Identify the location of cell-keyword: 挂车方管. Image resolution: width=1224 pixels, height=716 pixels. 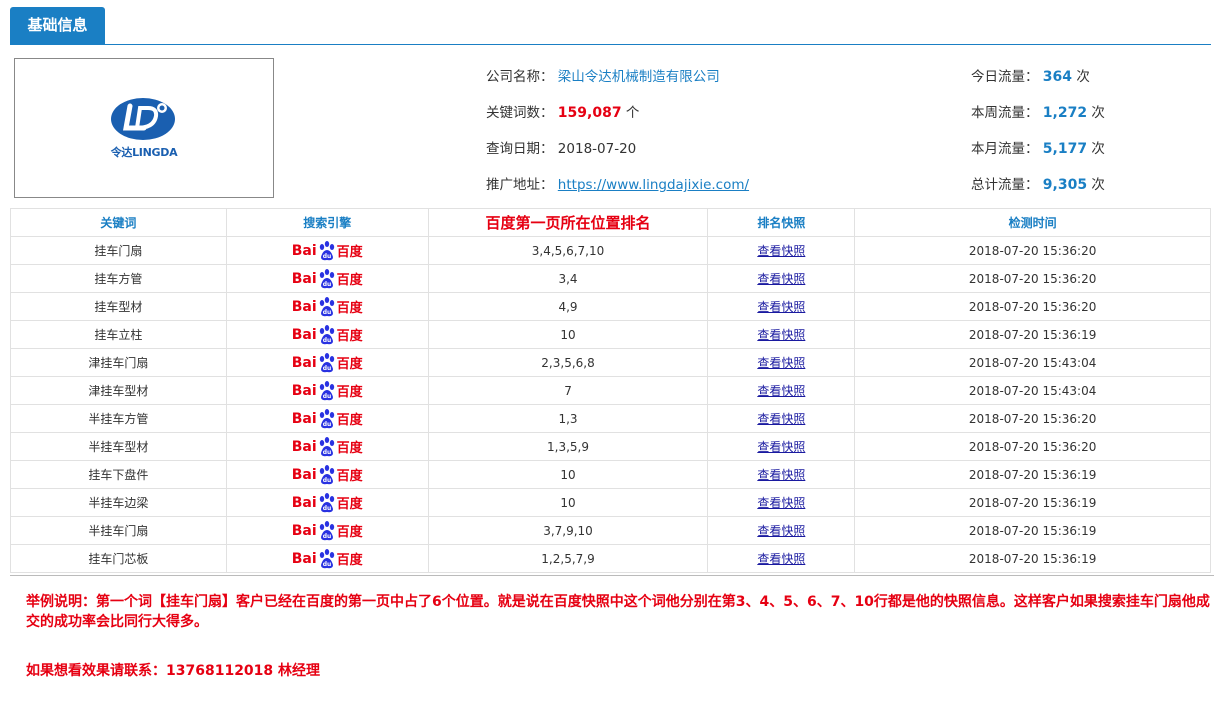
(118, 278).